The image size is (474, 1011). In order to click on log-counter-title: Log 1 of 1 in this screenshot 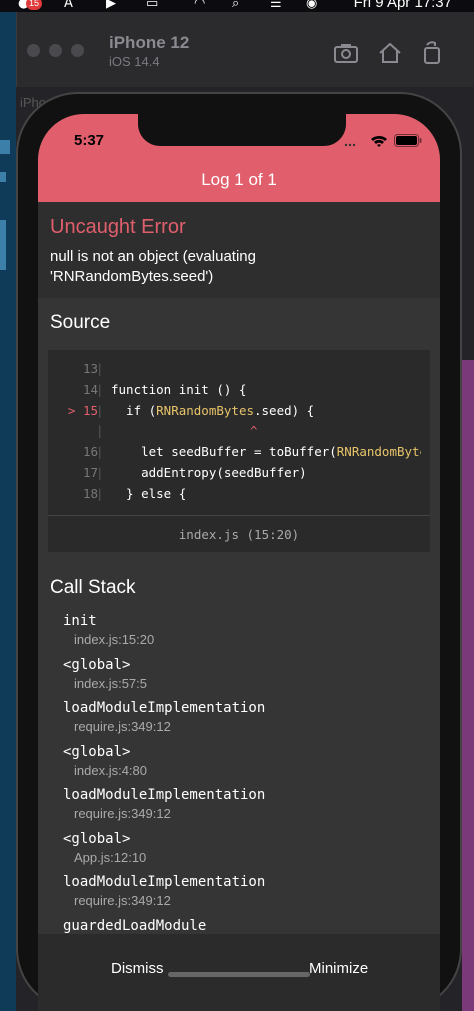, I will do `click(239, 179)`.